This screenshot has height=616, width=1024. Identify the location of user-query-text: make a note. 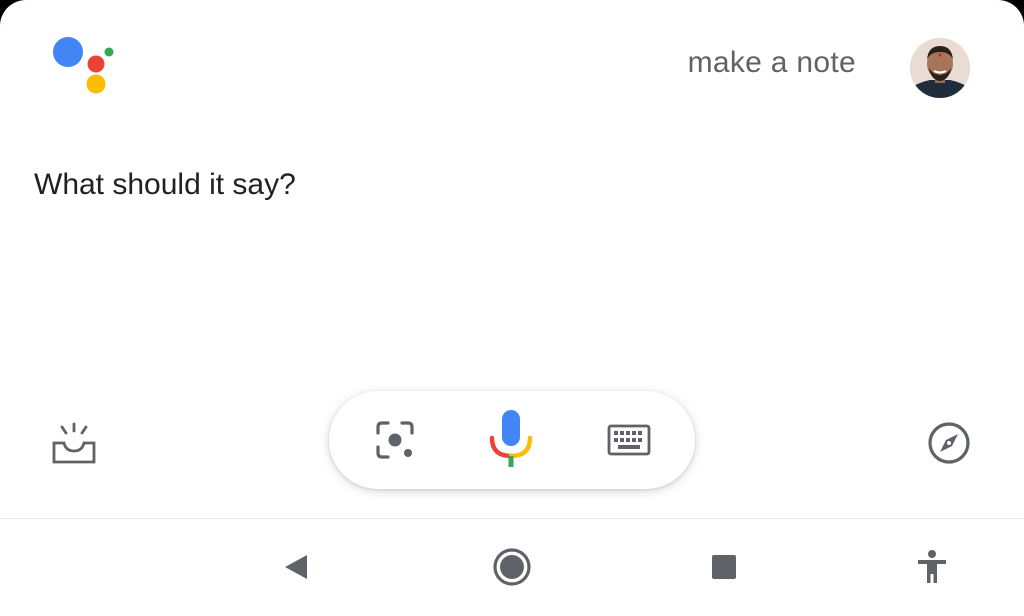
(771, 62).